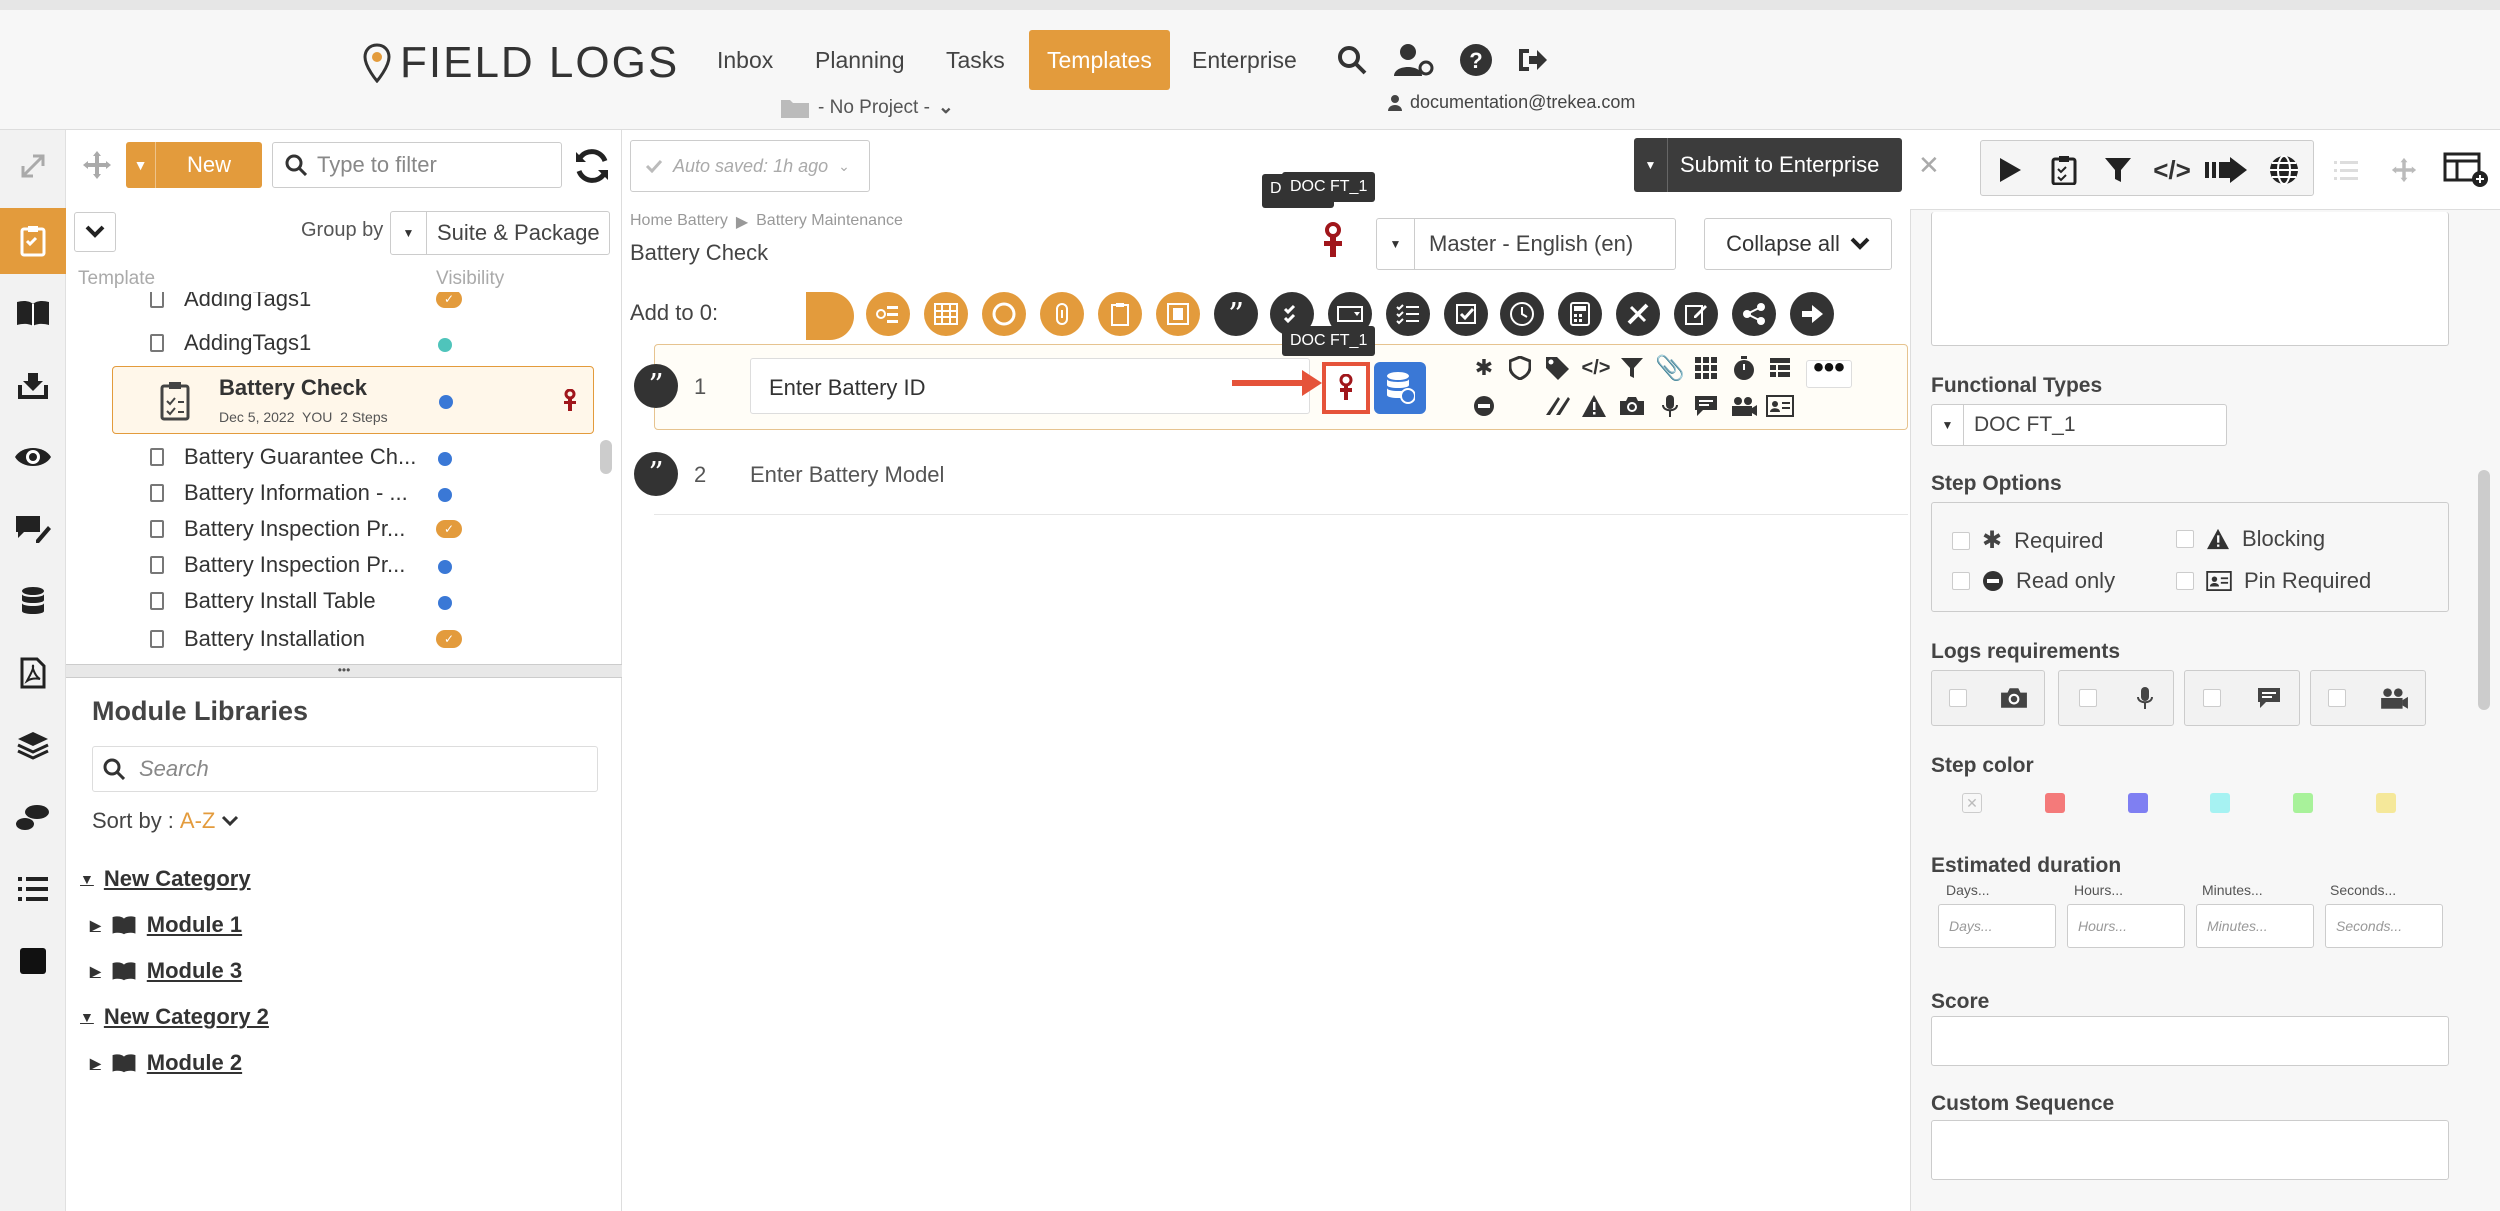  What do you see at coordinates (2138, 803) in the screenshot?
I see `color-swatch-blue` at bounding box center [2138, 803].